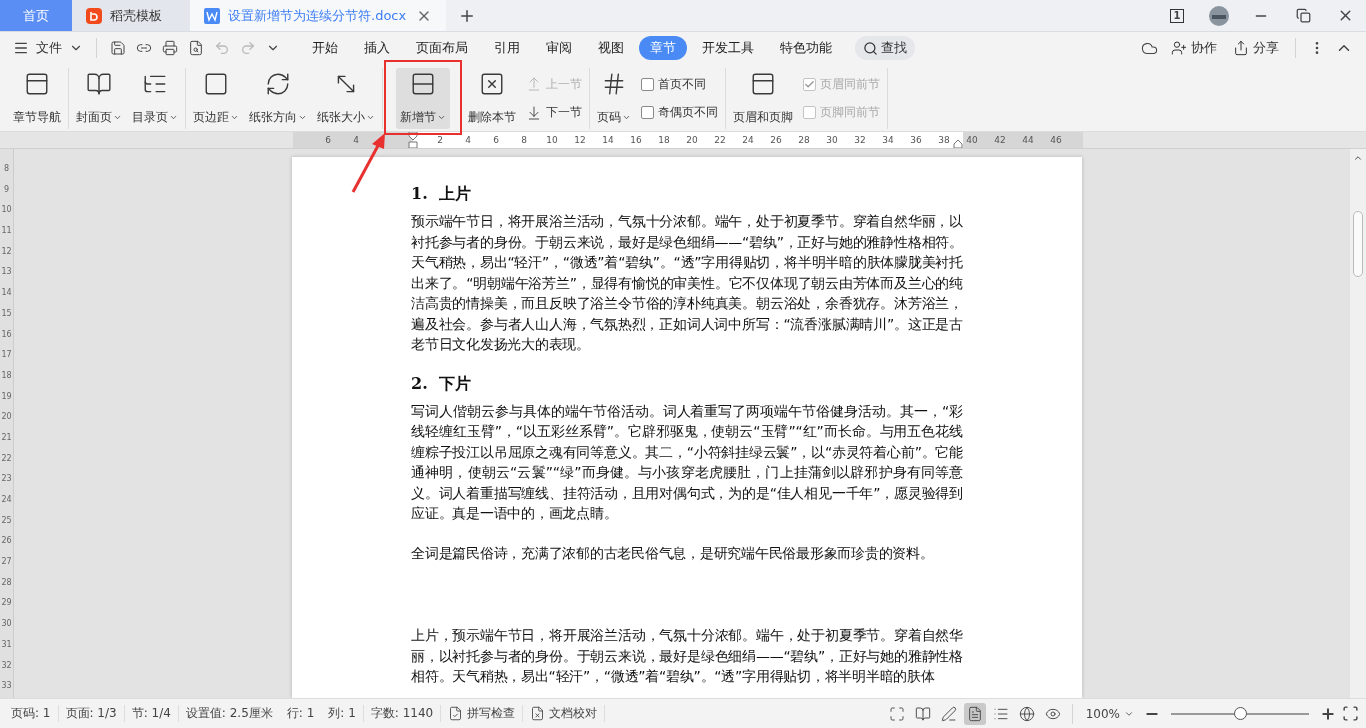 This screenshot has width=1366, height=728. What do you see at coordinates (356, 140) in the screenshot?
I see `ruler-number: 4` at bounding box center [356, 140].